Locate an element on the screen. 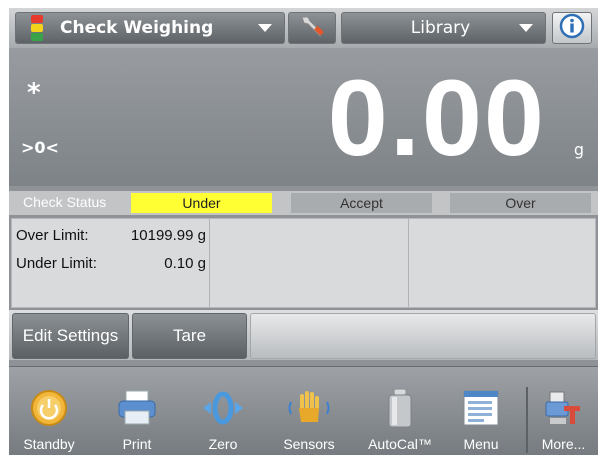  library-label: Library is located at coordinates (440, 28).